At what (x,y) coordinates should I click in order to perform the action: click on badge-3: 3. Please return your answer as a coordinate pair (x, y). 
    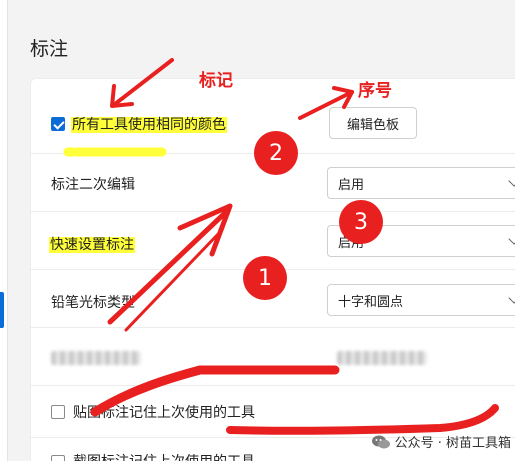
    Looking at the image, I should click on (361, 222).